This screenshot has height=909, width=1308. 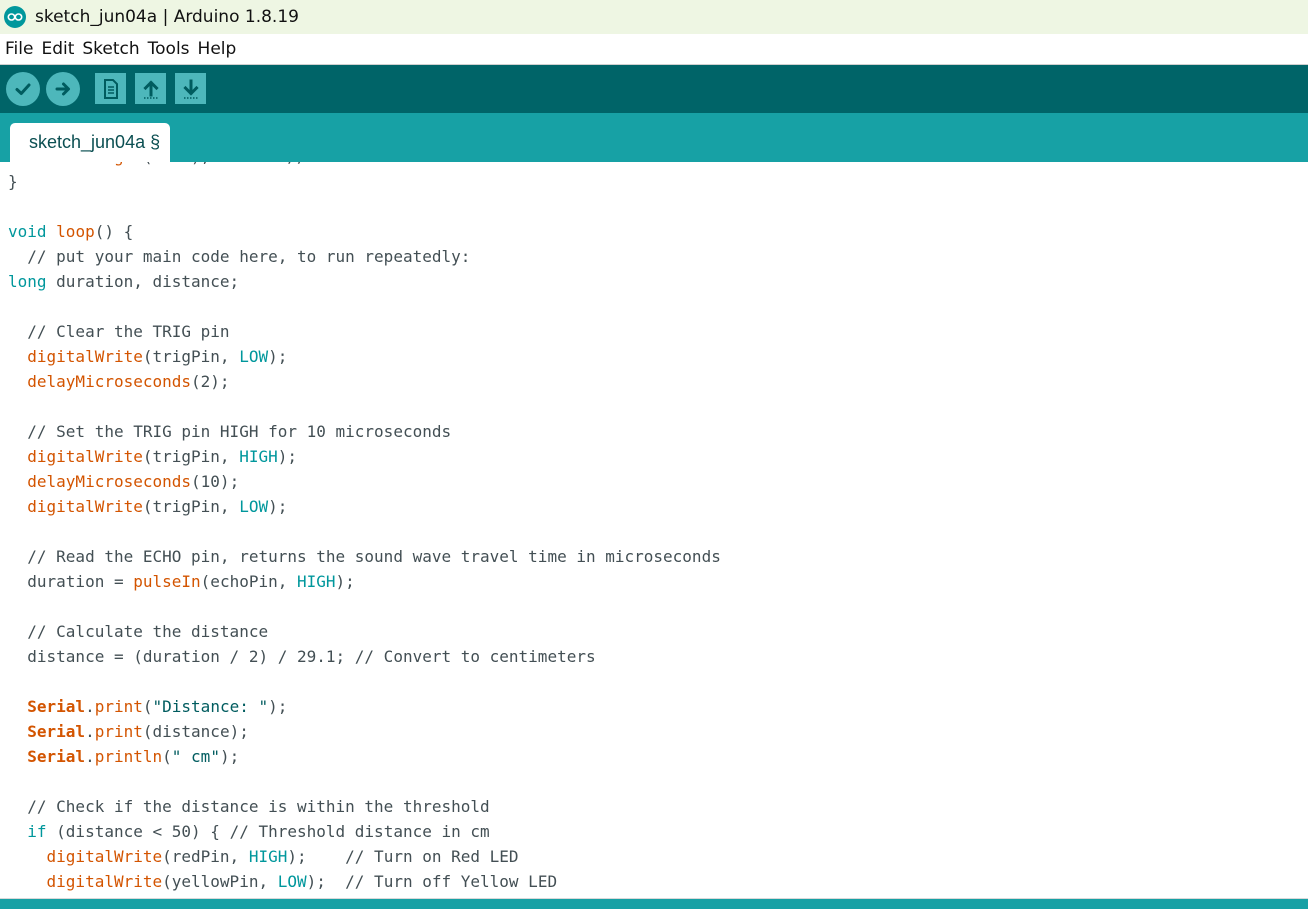 I want to click on verify-button, so click(x=23, y=89).